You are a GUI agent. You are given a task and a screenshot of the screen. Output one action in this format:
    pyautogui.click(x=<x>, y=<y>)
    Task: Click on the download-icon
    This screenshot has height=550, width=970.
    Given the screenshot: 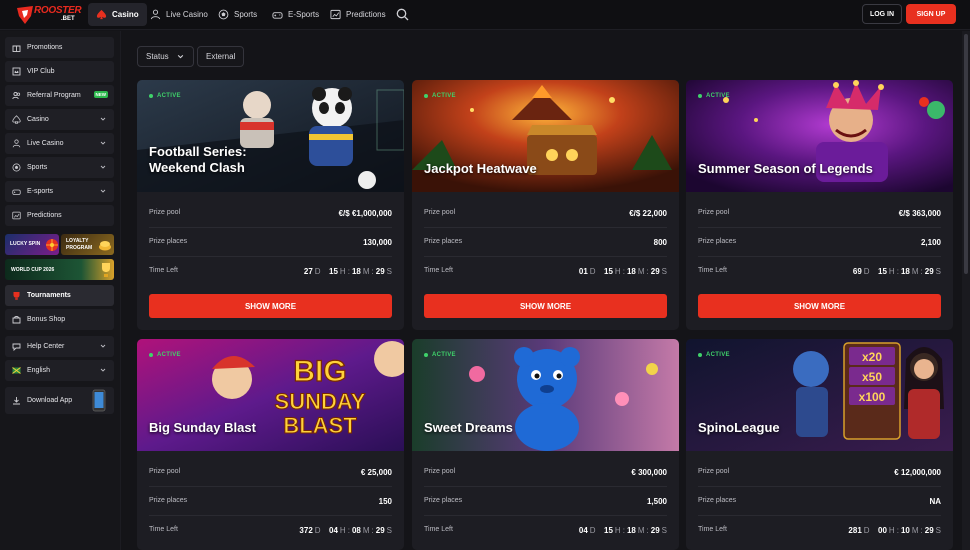 What is the action you would take?
    pyautogui.click(x=16, y=401)
    